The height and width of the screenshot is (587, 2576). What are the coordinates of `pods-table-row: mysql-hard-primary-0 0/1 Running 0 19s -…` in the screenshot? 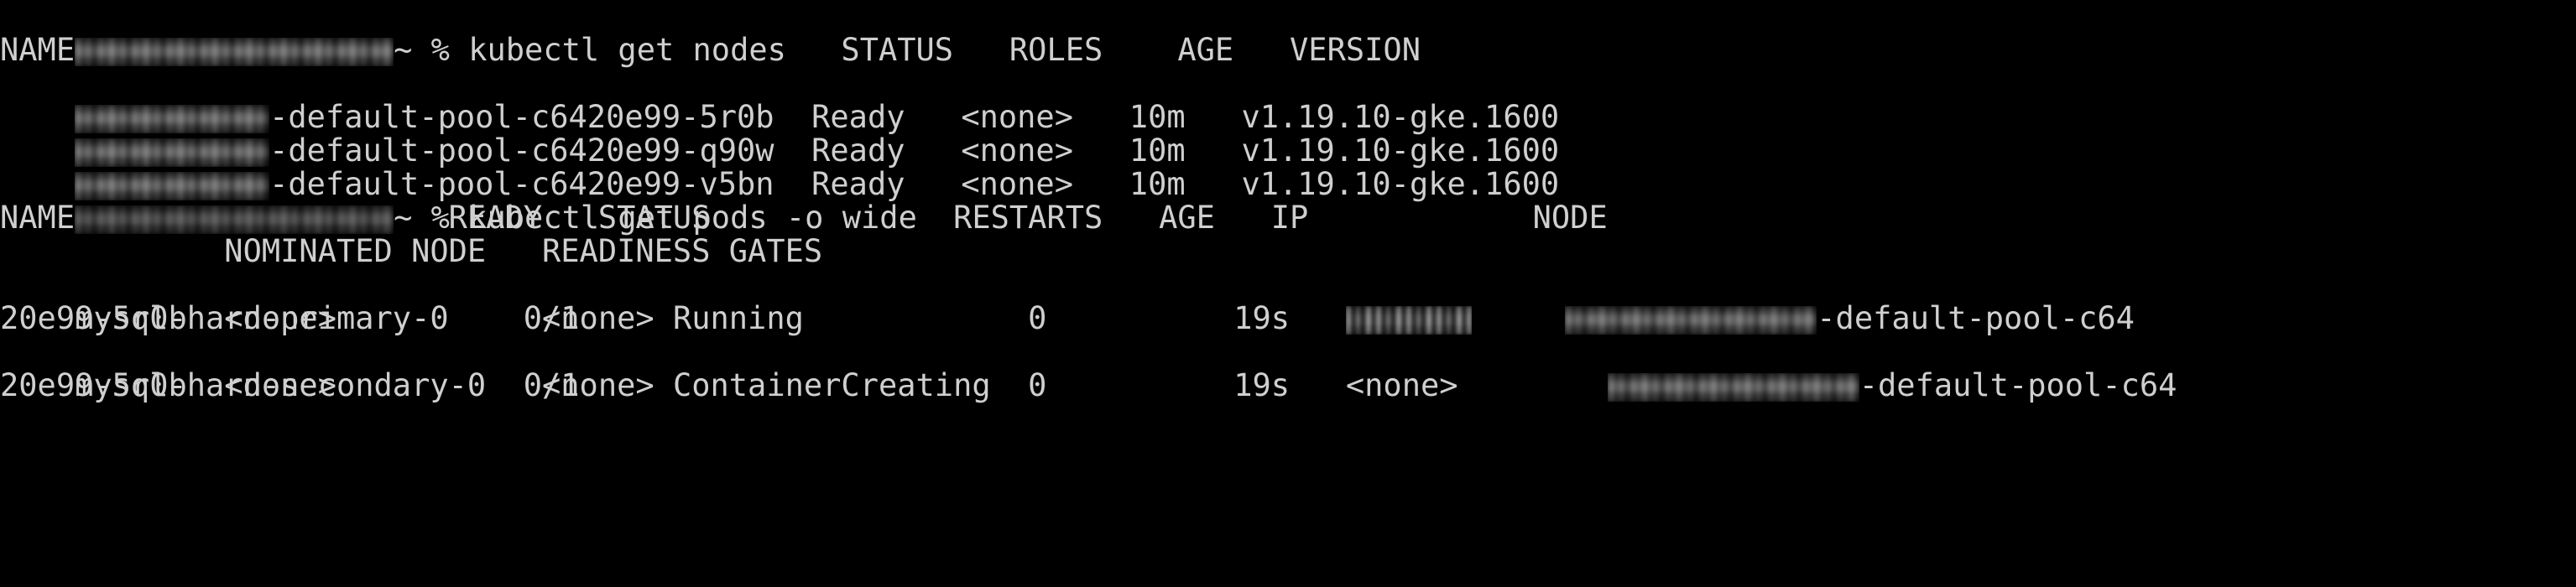 It's located at (1067, 301).